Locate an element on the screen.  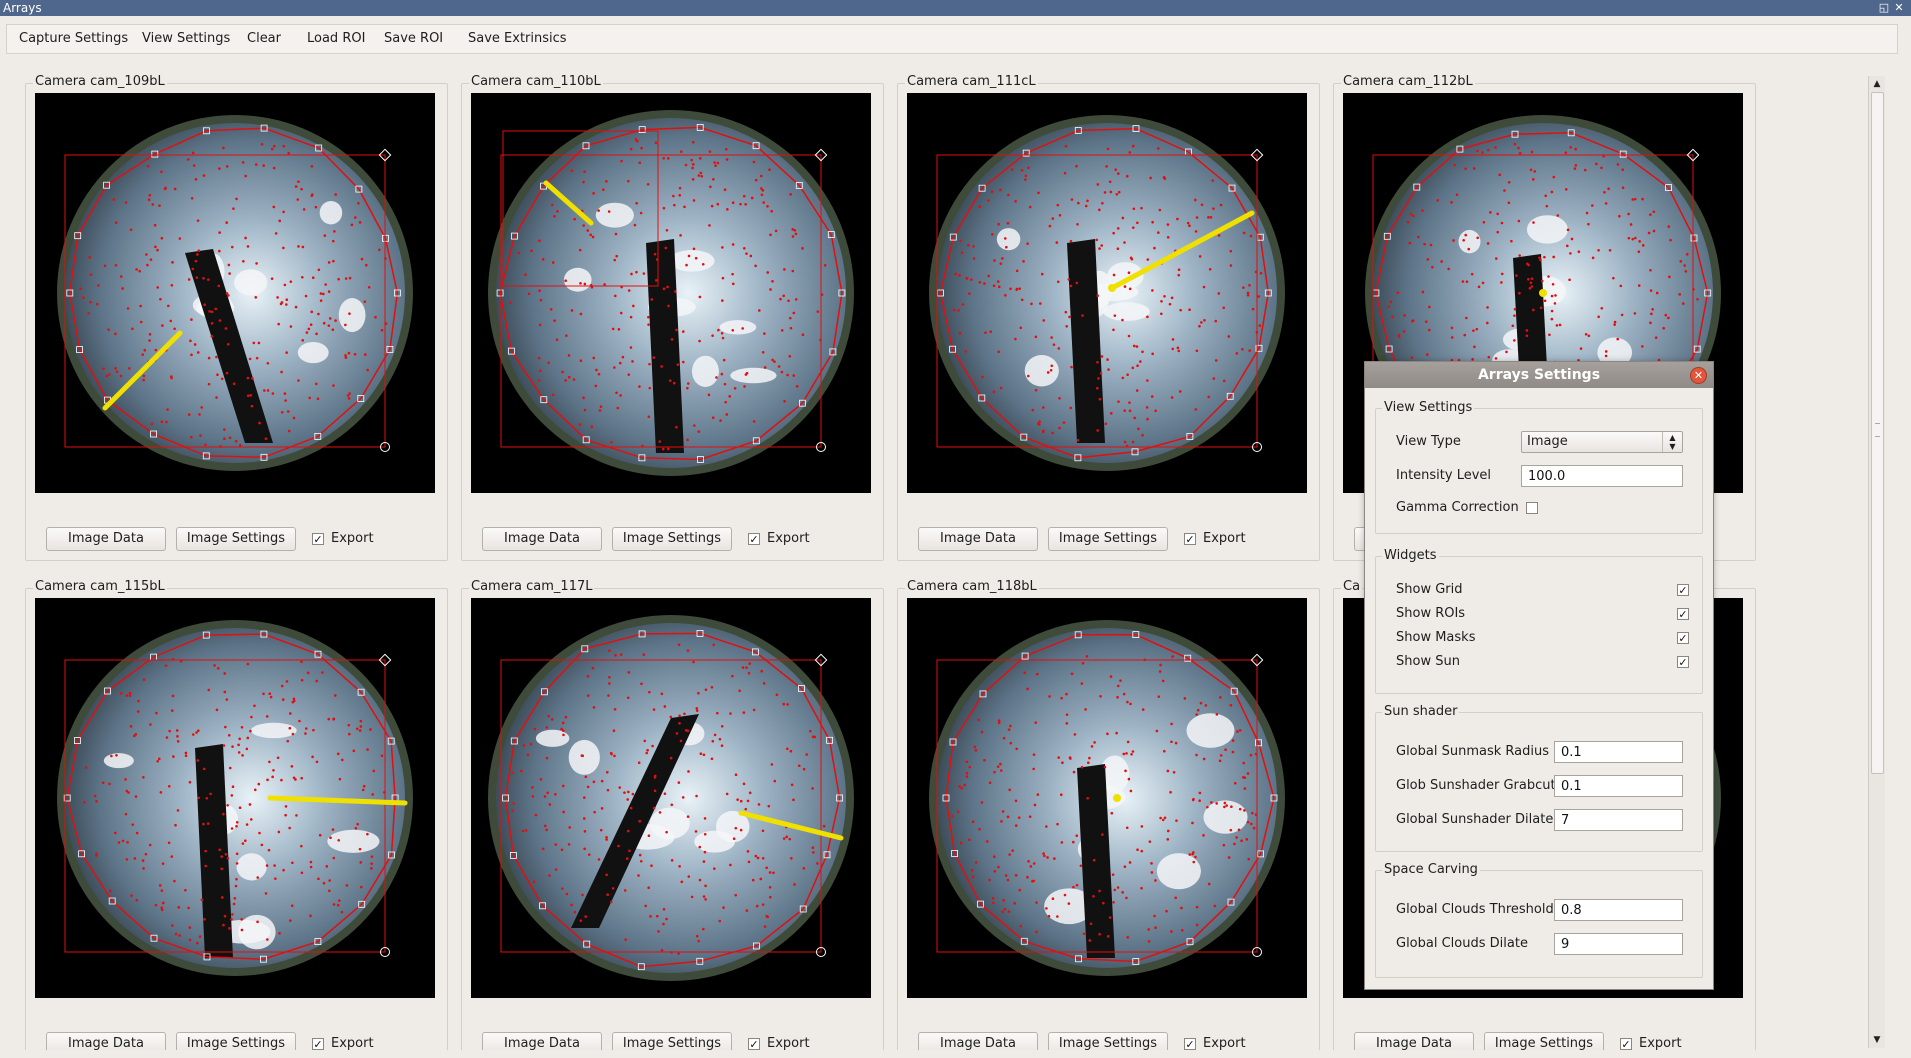
dialog-title: Arrays Settings is located at coordinates (1539, 375).